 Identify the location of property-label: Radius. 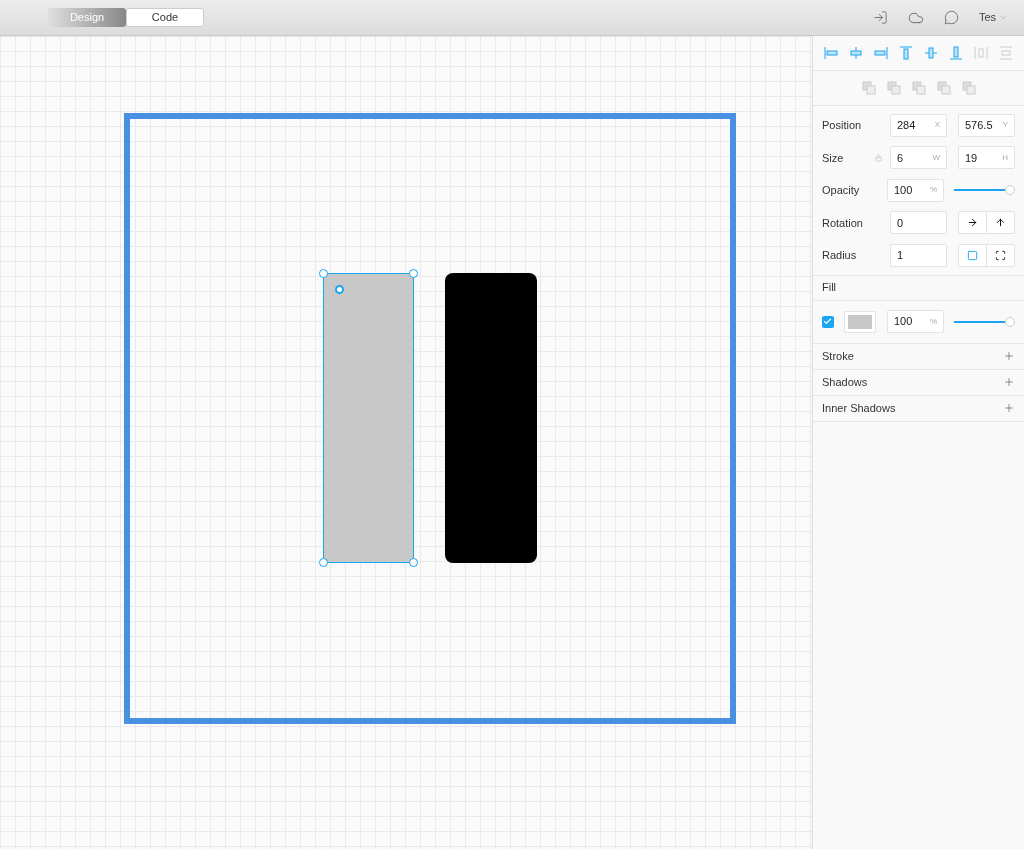
(840, 255).